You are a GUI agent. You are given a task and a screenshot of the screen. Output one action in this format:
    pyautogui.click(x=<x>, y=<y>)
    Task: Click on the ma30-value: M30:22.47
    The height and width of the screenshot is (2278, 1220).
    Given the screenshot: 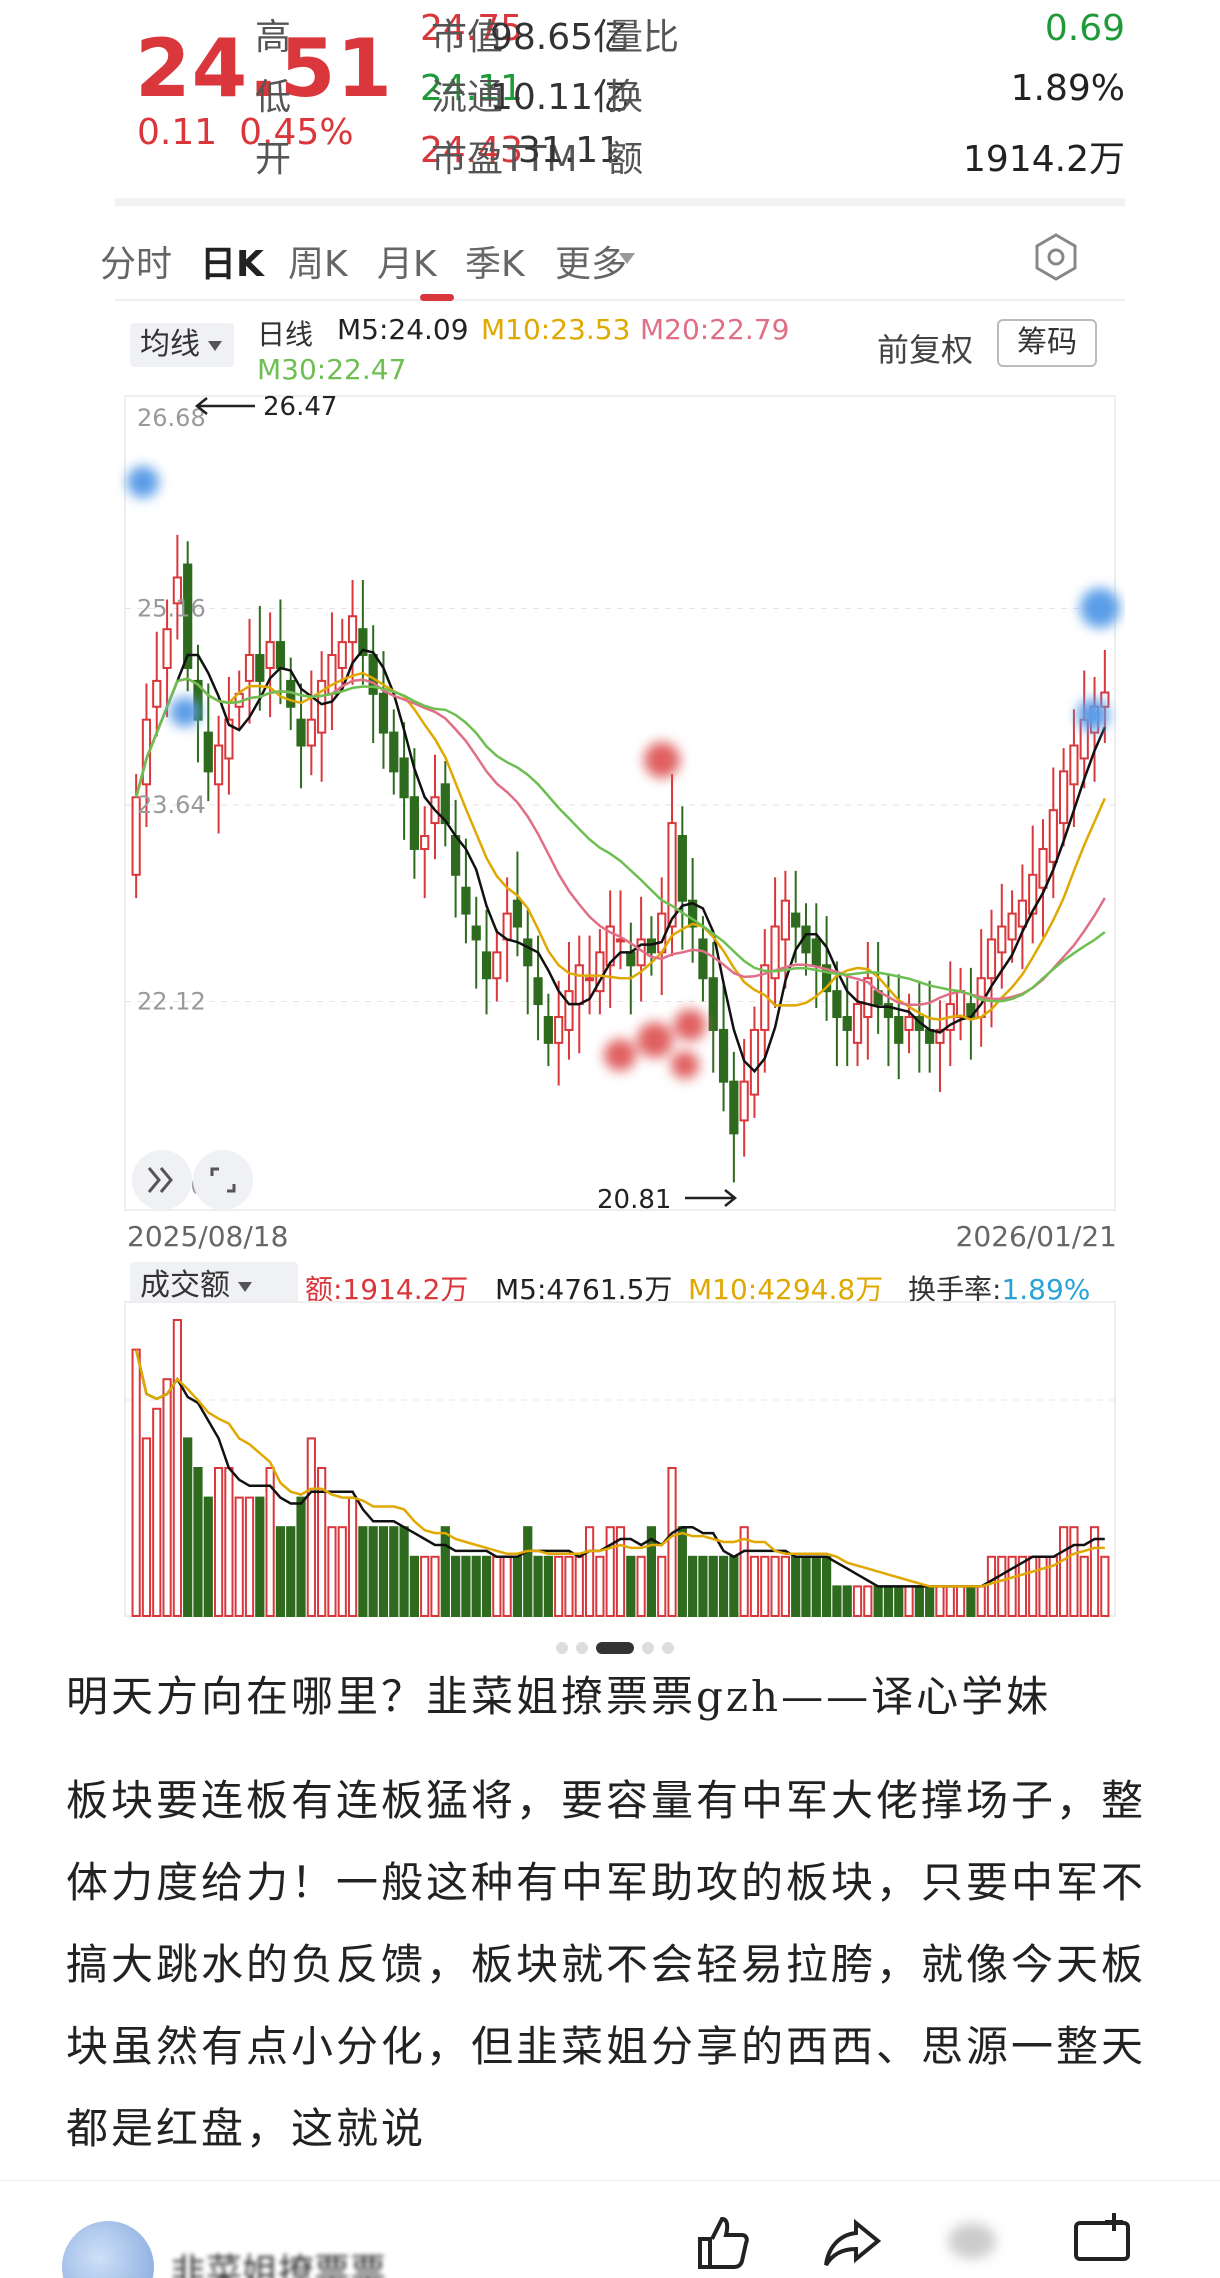 What is the action you would take?
    pyautogui.click(x=332, y=369)
    